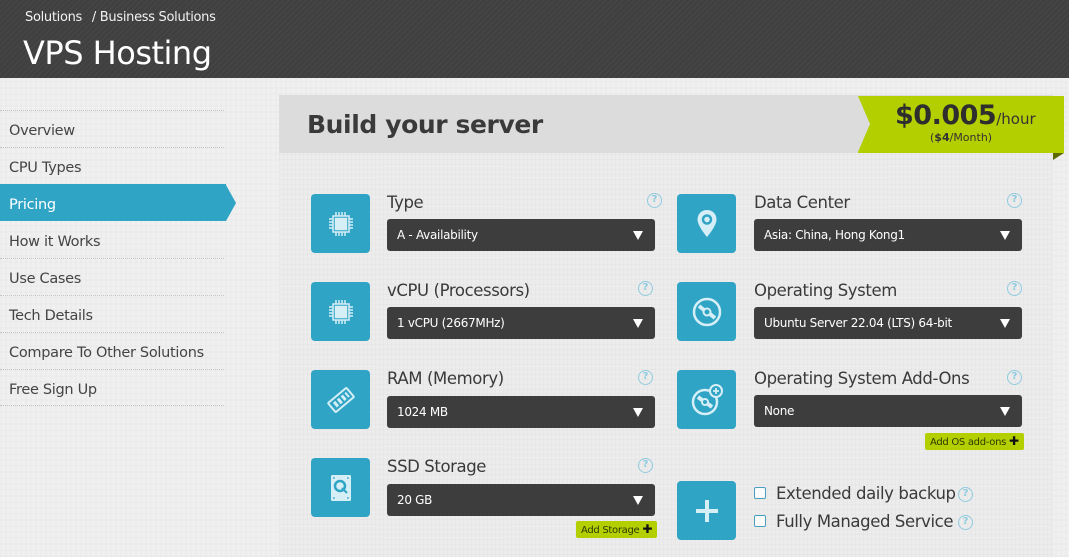  Describe the element at coordinates (340, 399) in the screenshot. I see `memory-stick-icon` at that location.